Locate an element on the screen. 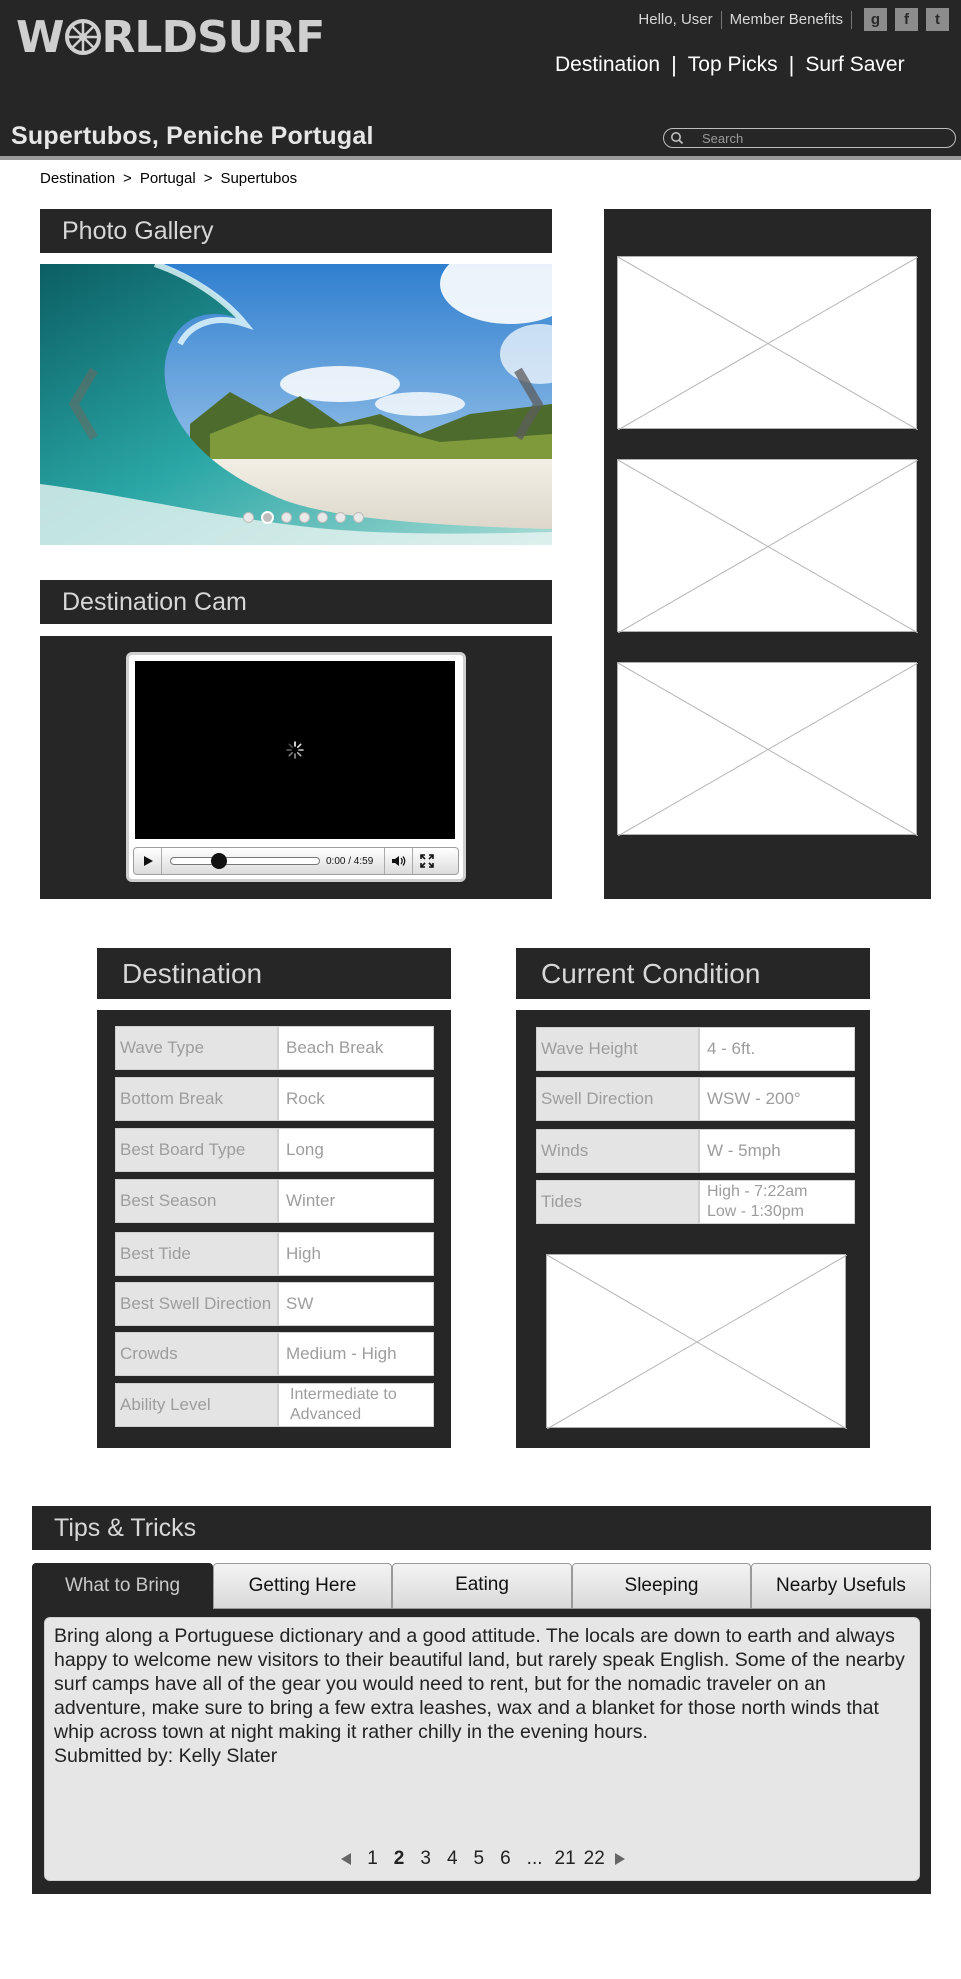  destination-cam-panel: 0:00 / 4:59 is located at coordinates (296, 767).